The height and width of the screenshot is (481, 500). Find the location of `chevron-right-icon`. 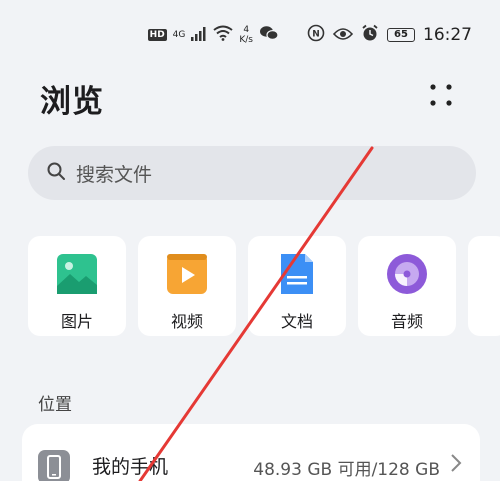

chevron-right-icon is located at coordinates (456, 465).